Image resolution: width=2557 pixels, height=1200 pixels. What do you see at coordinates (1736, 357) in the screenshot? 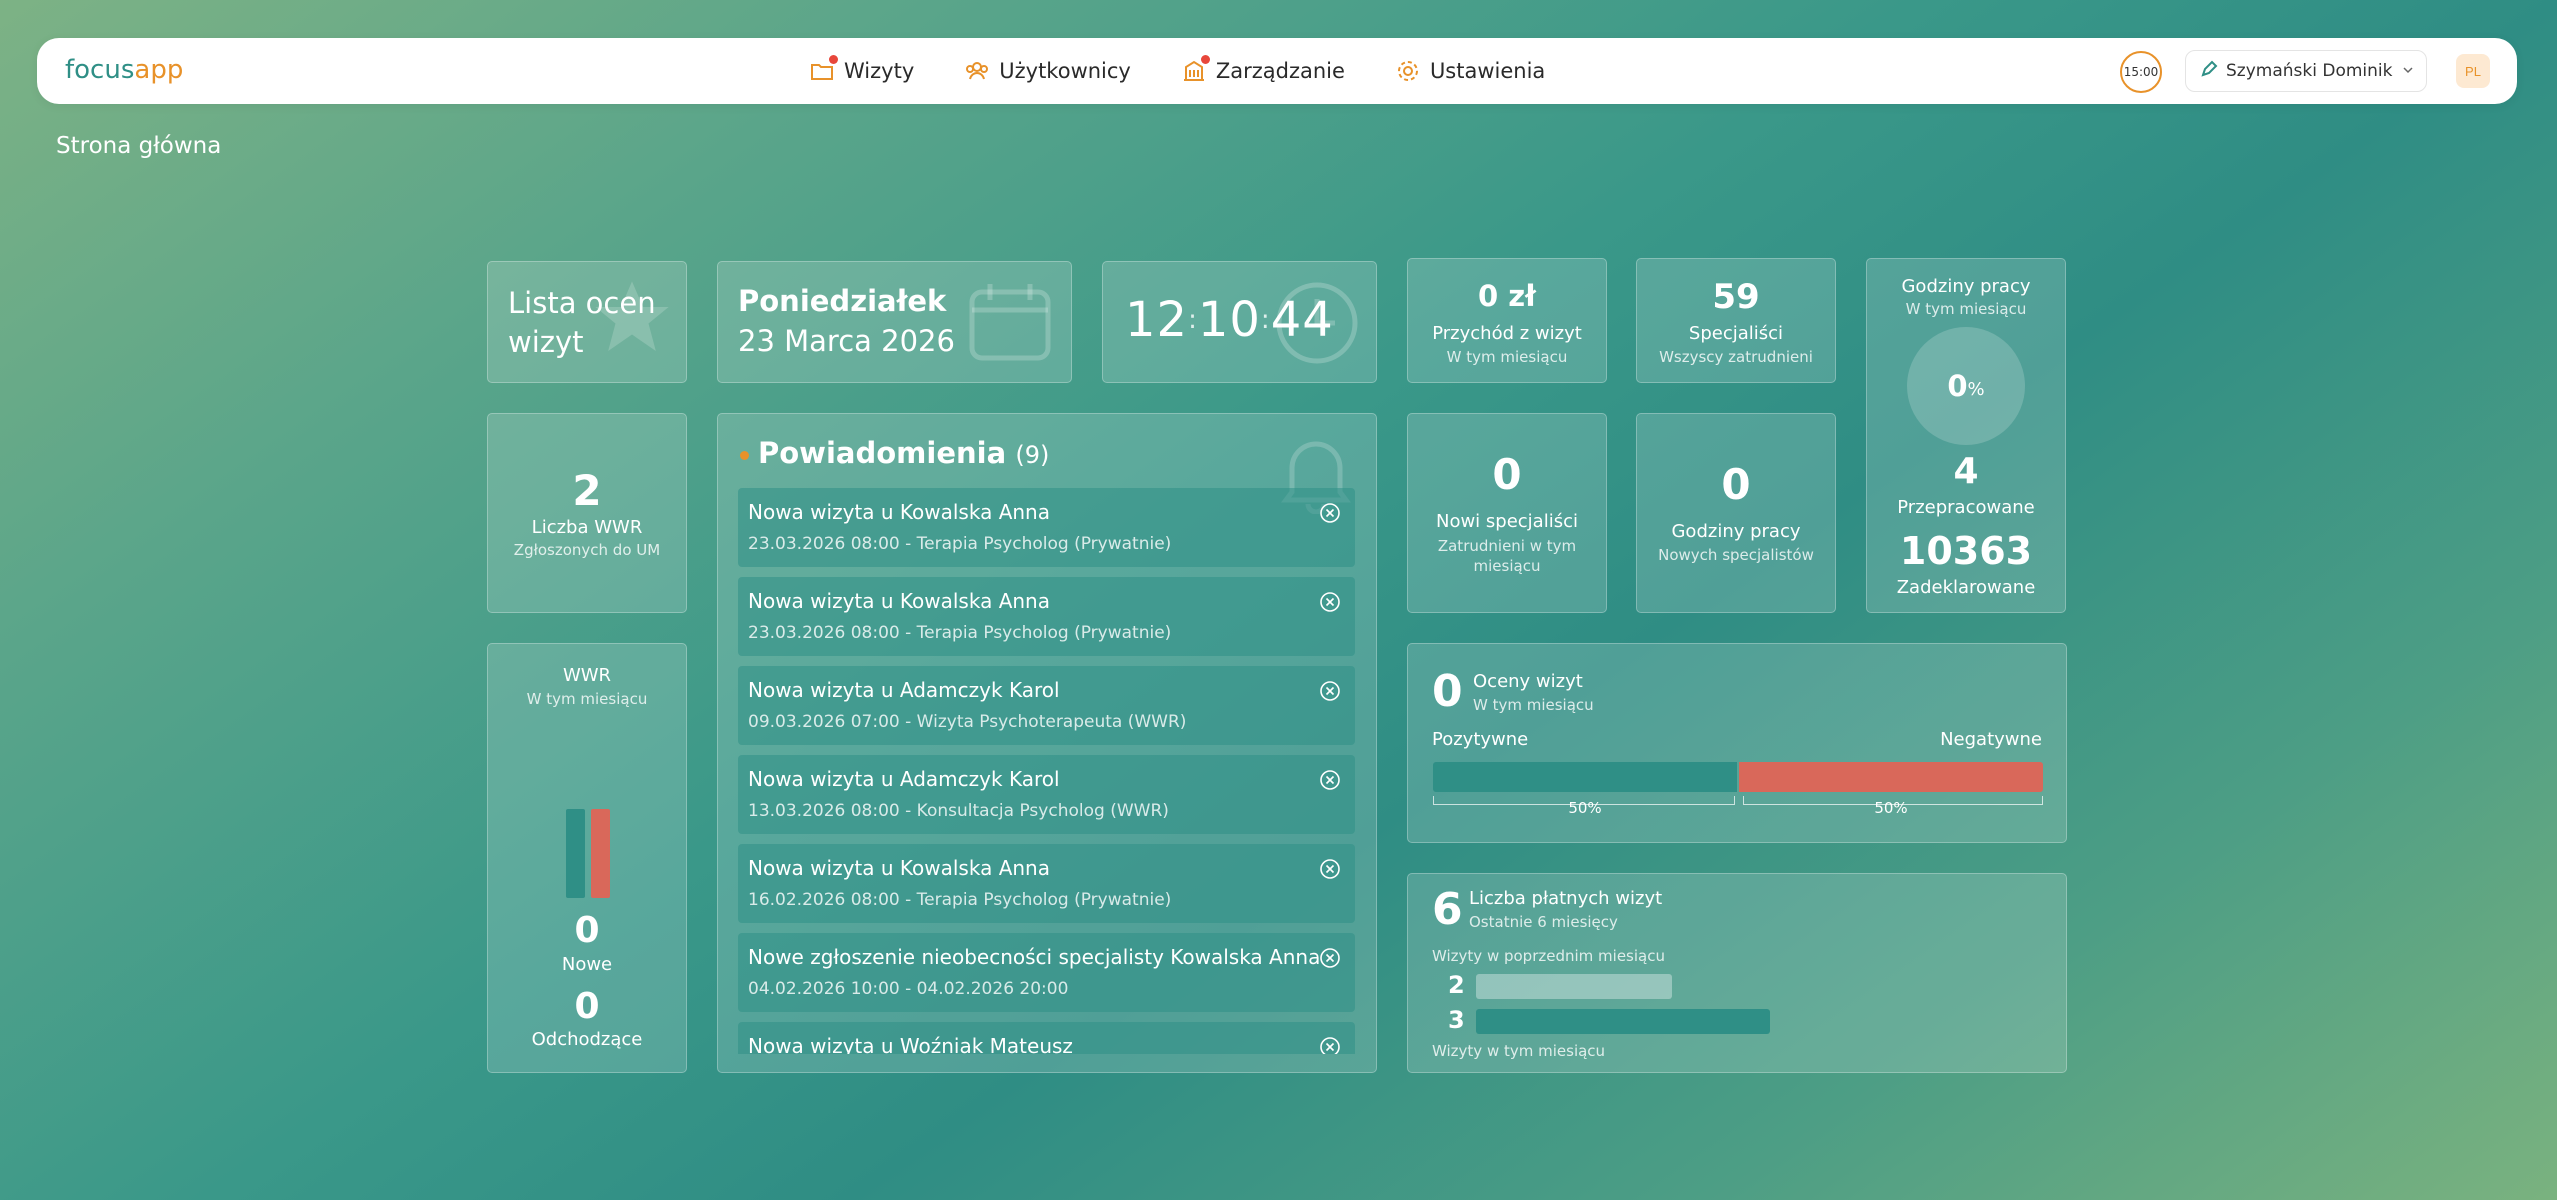
I see `specialists-sub: Wszyscy zatrudnieni` at bounding box center [1736, 357].